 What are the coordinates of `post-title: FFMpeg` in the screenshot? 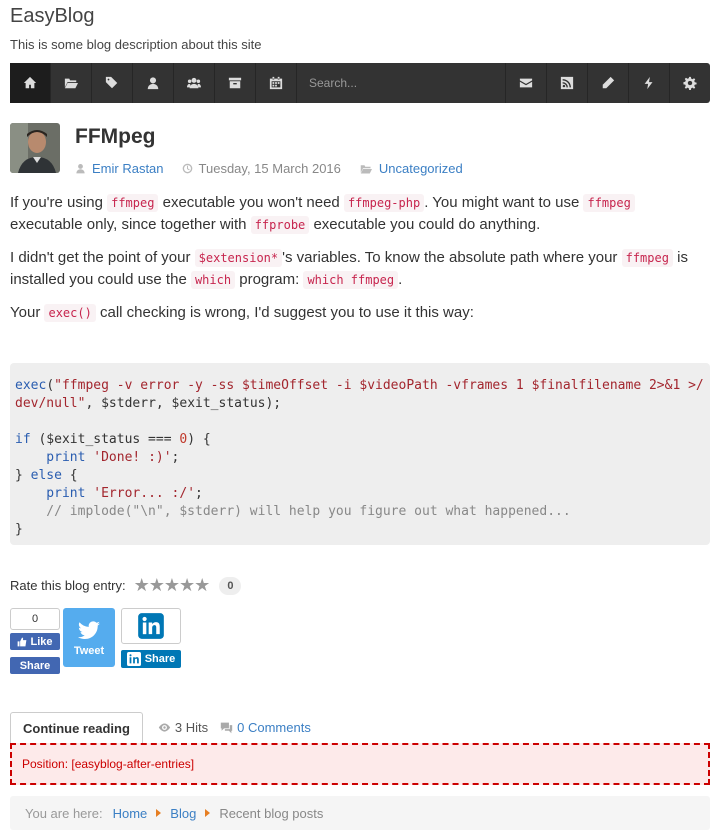 It's located at (115, 137).